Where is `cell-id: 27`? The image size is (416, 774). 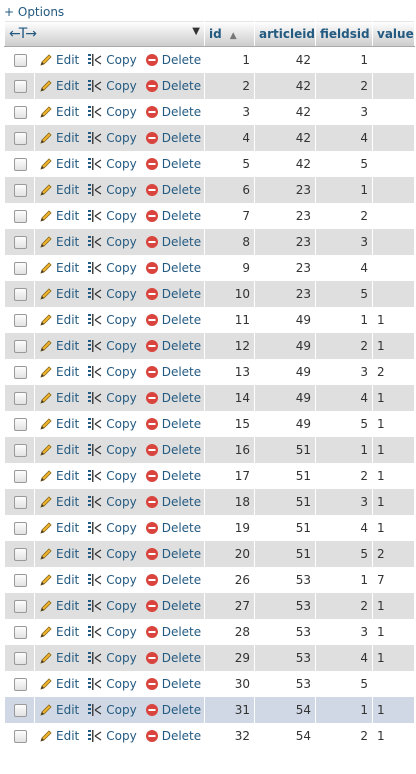 cell-id: 27 is located at coordinates (229, 606).